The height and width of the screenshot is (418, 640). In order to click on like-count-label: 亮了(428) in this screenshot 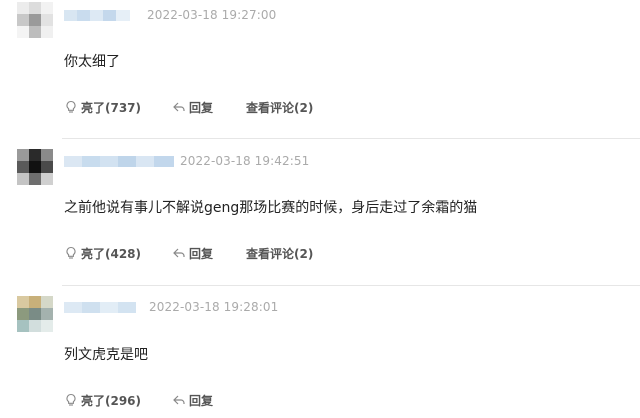, I will do `click(111, 253)`.